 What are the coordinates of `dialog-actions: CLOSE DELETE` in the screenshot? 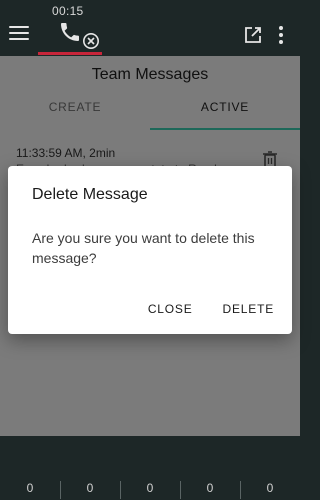 It's located at (204, 309).